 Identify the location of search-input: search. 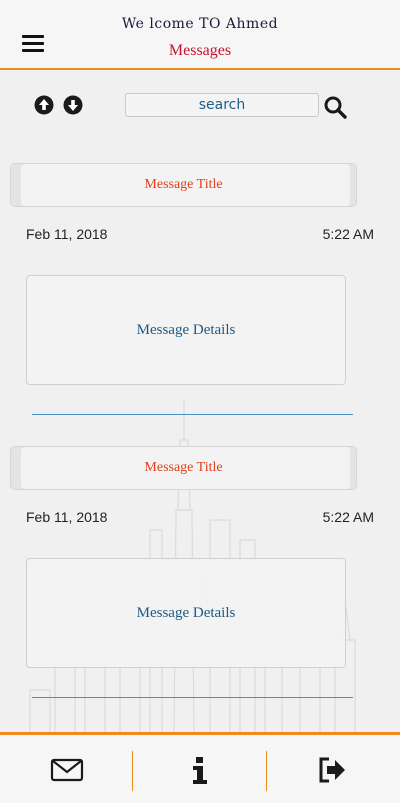
(222, 105).